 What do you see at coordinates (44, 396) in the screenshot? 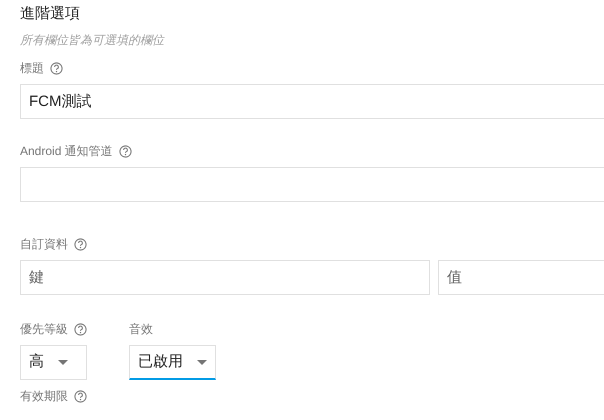
I see `field-label: 有效期限` at bounding box center [44, 396].